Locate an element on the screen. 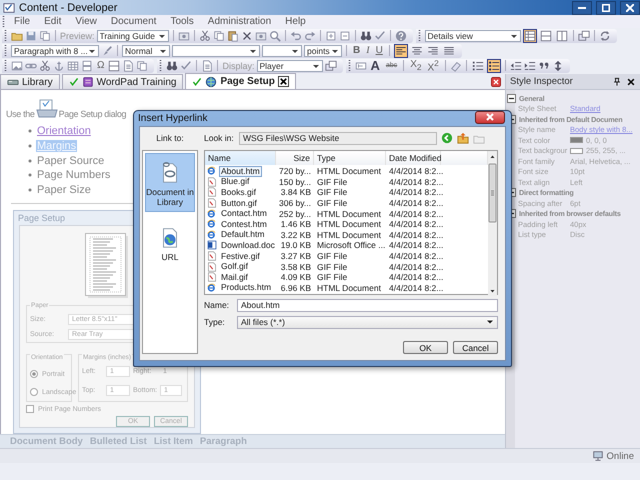 This screenshot has width=640, height=480. columns-button is located at coordinates (561, 35).